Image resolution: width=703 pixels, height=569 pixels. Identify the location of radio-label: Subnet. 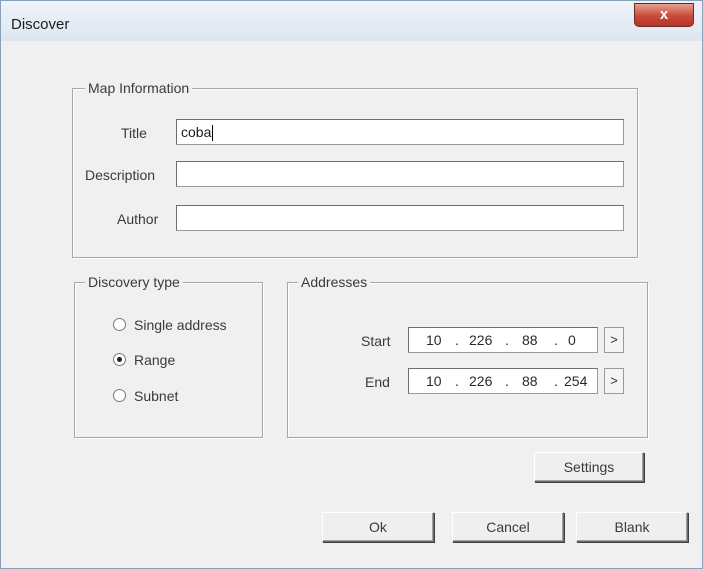
(156, 396).